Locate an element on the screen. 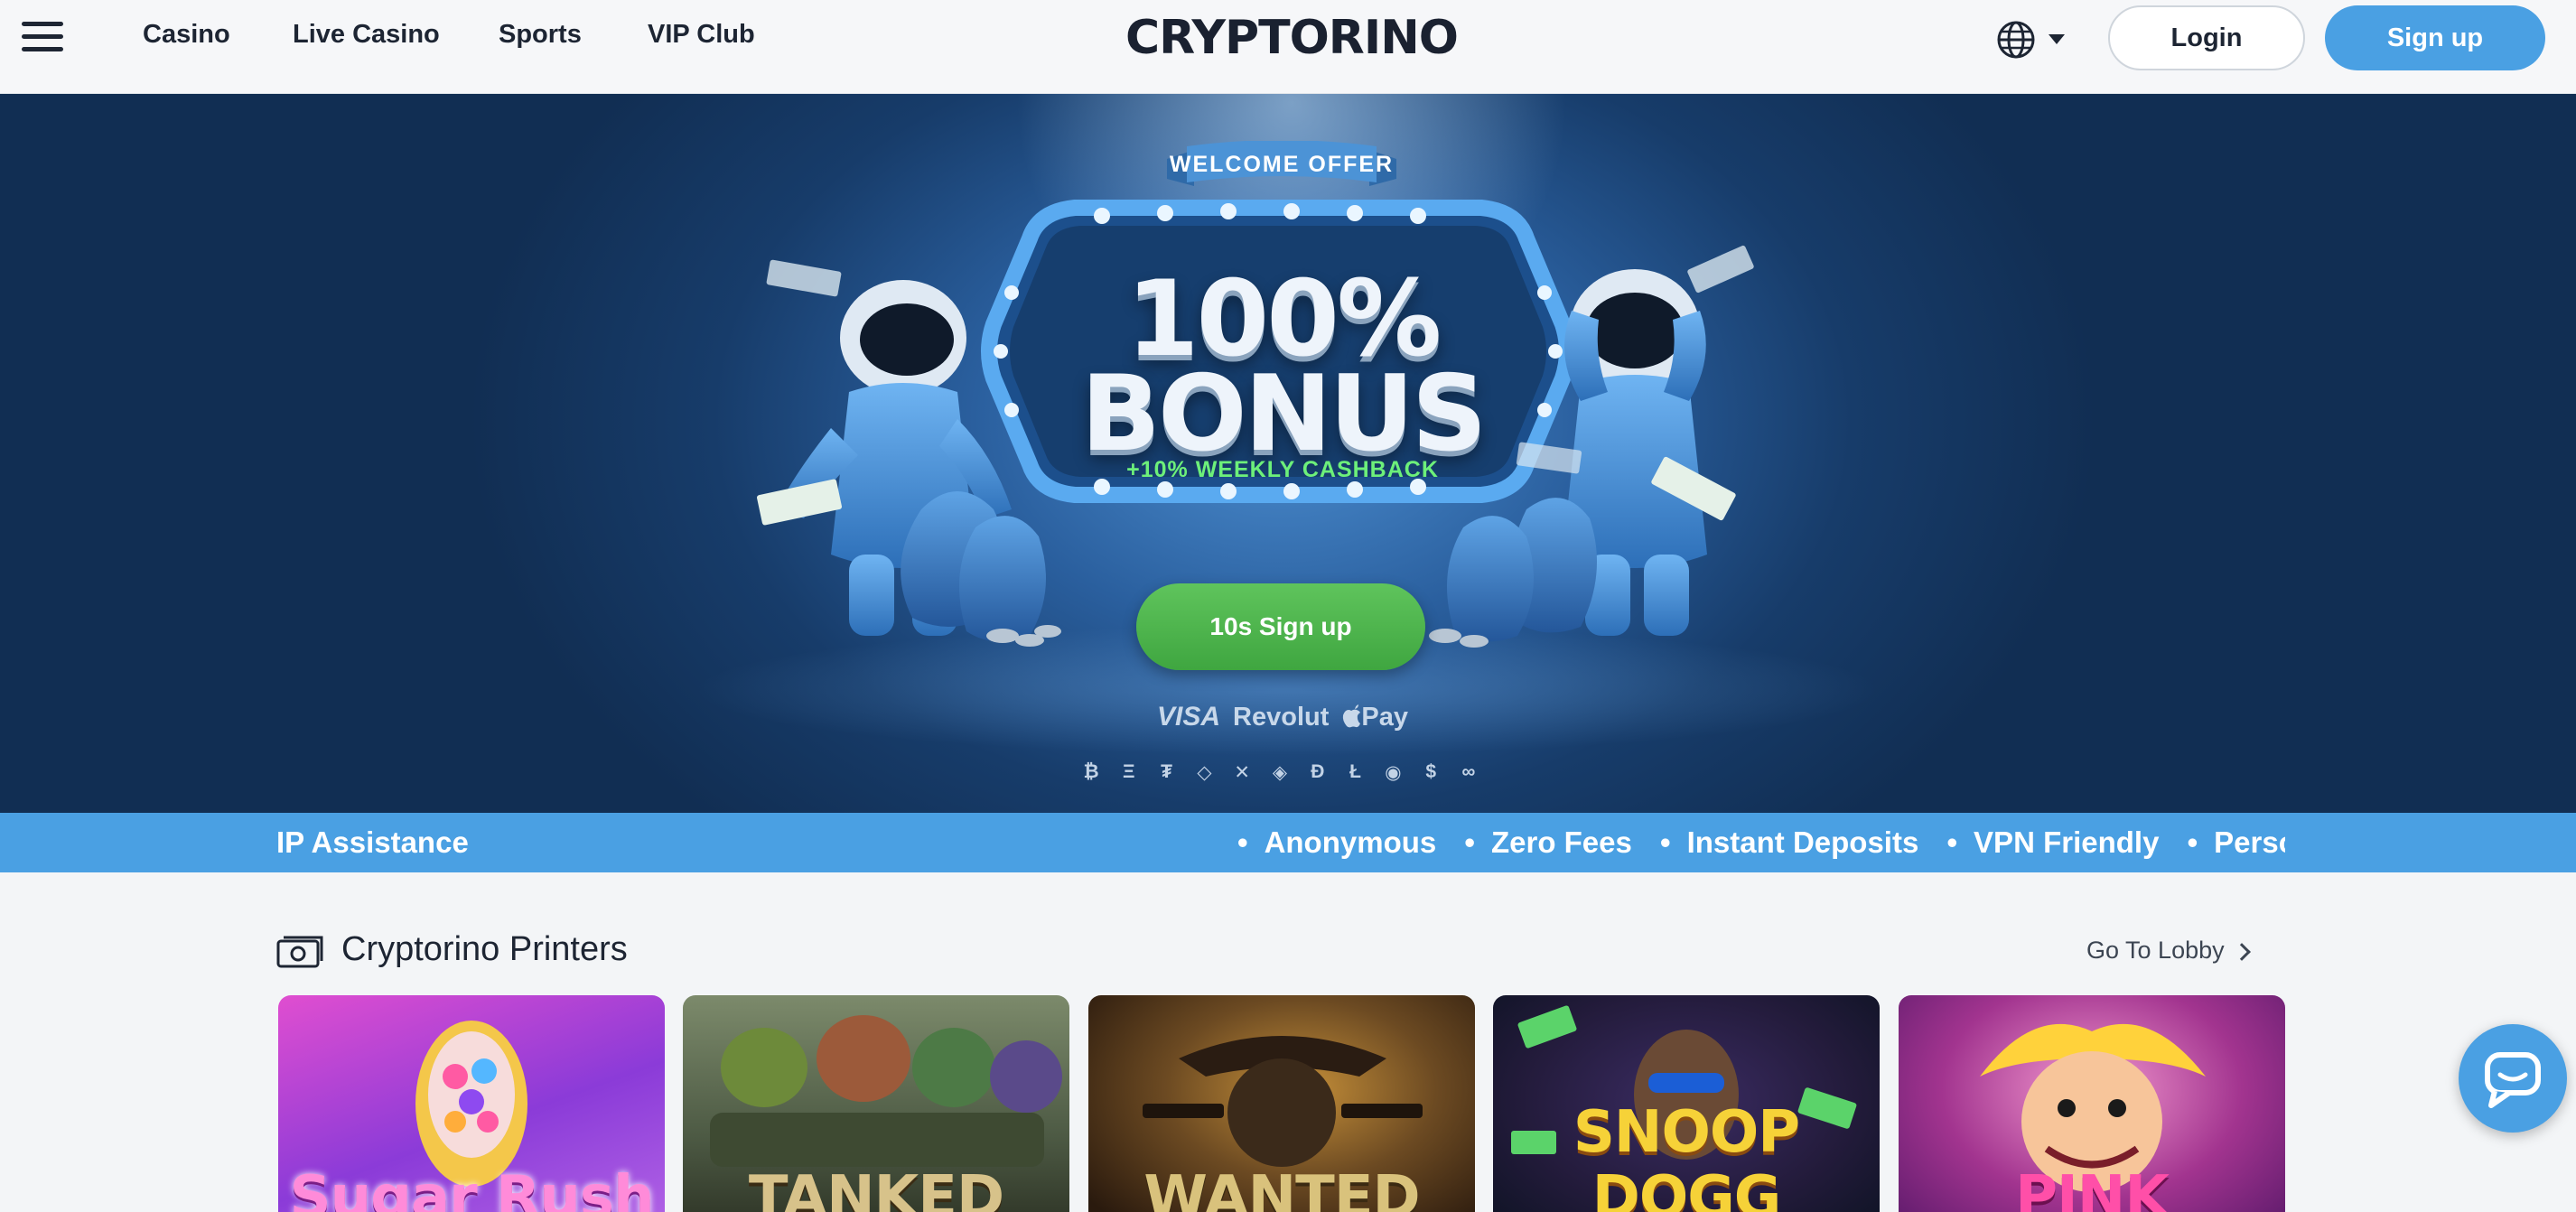  globe-icon is located at coordinates (2016, 40).